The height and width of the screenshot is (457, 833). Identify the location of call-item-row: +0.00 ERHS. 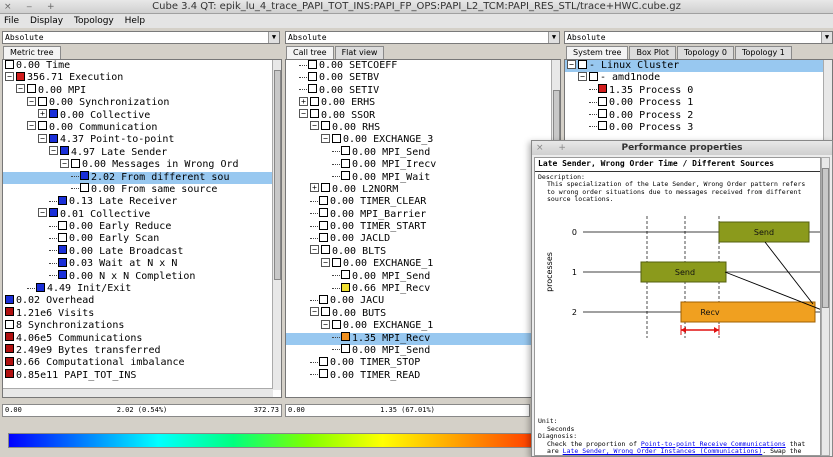
(419, 102).